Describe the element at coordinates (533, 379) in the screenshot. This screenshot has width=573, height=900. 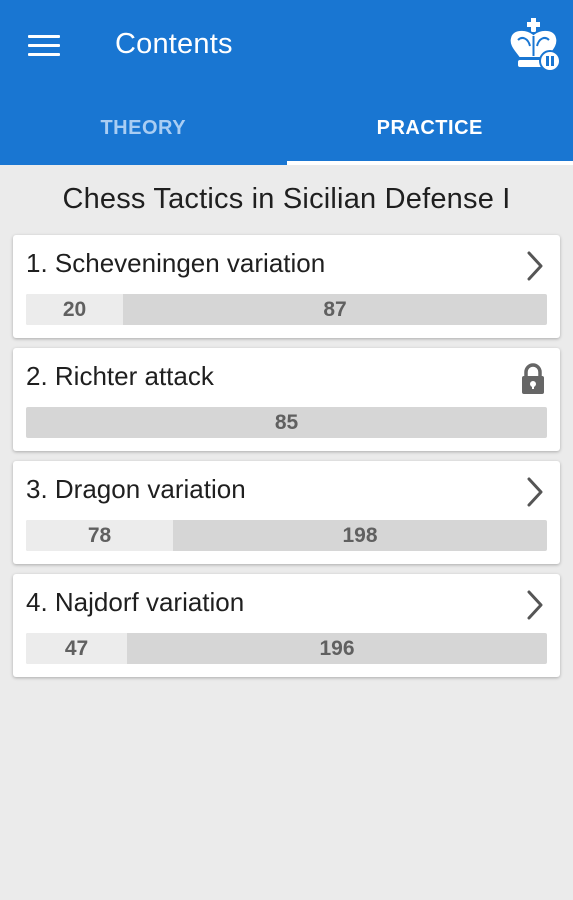
I see `lock-icon` at that location.